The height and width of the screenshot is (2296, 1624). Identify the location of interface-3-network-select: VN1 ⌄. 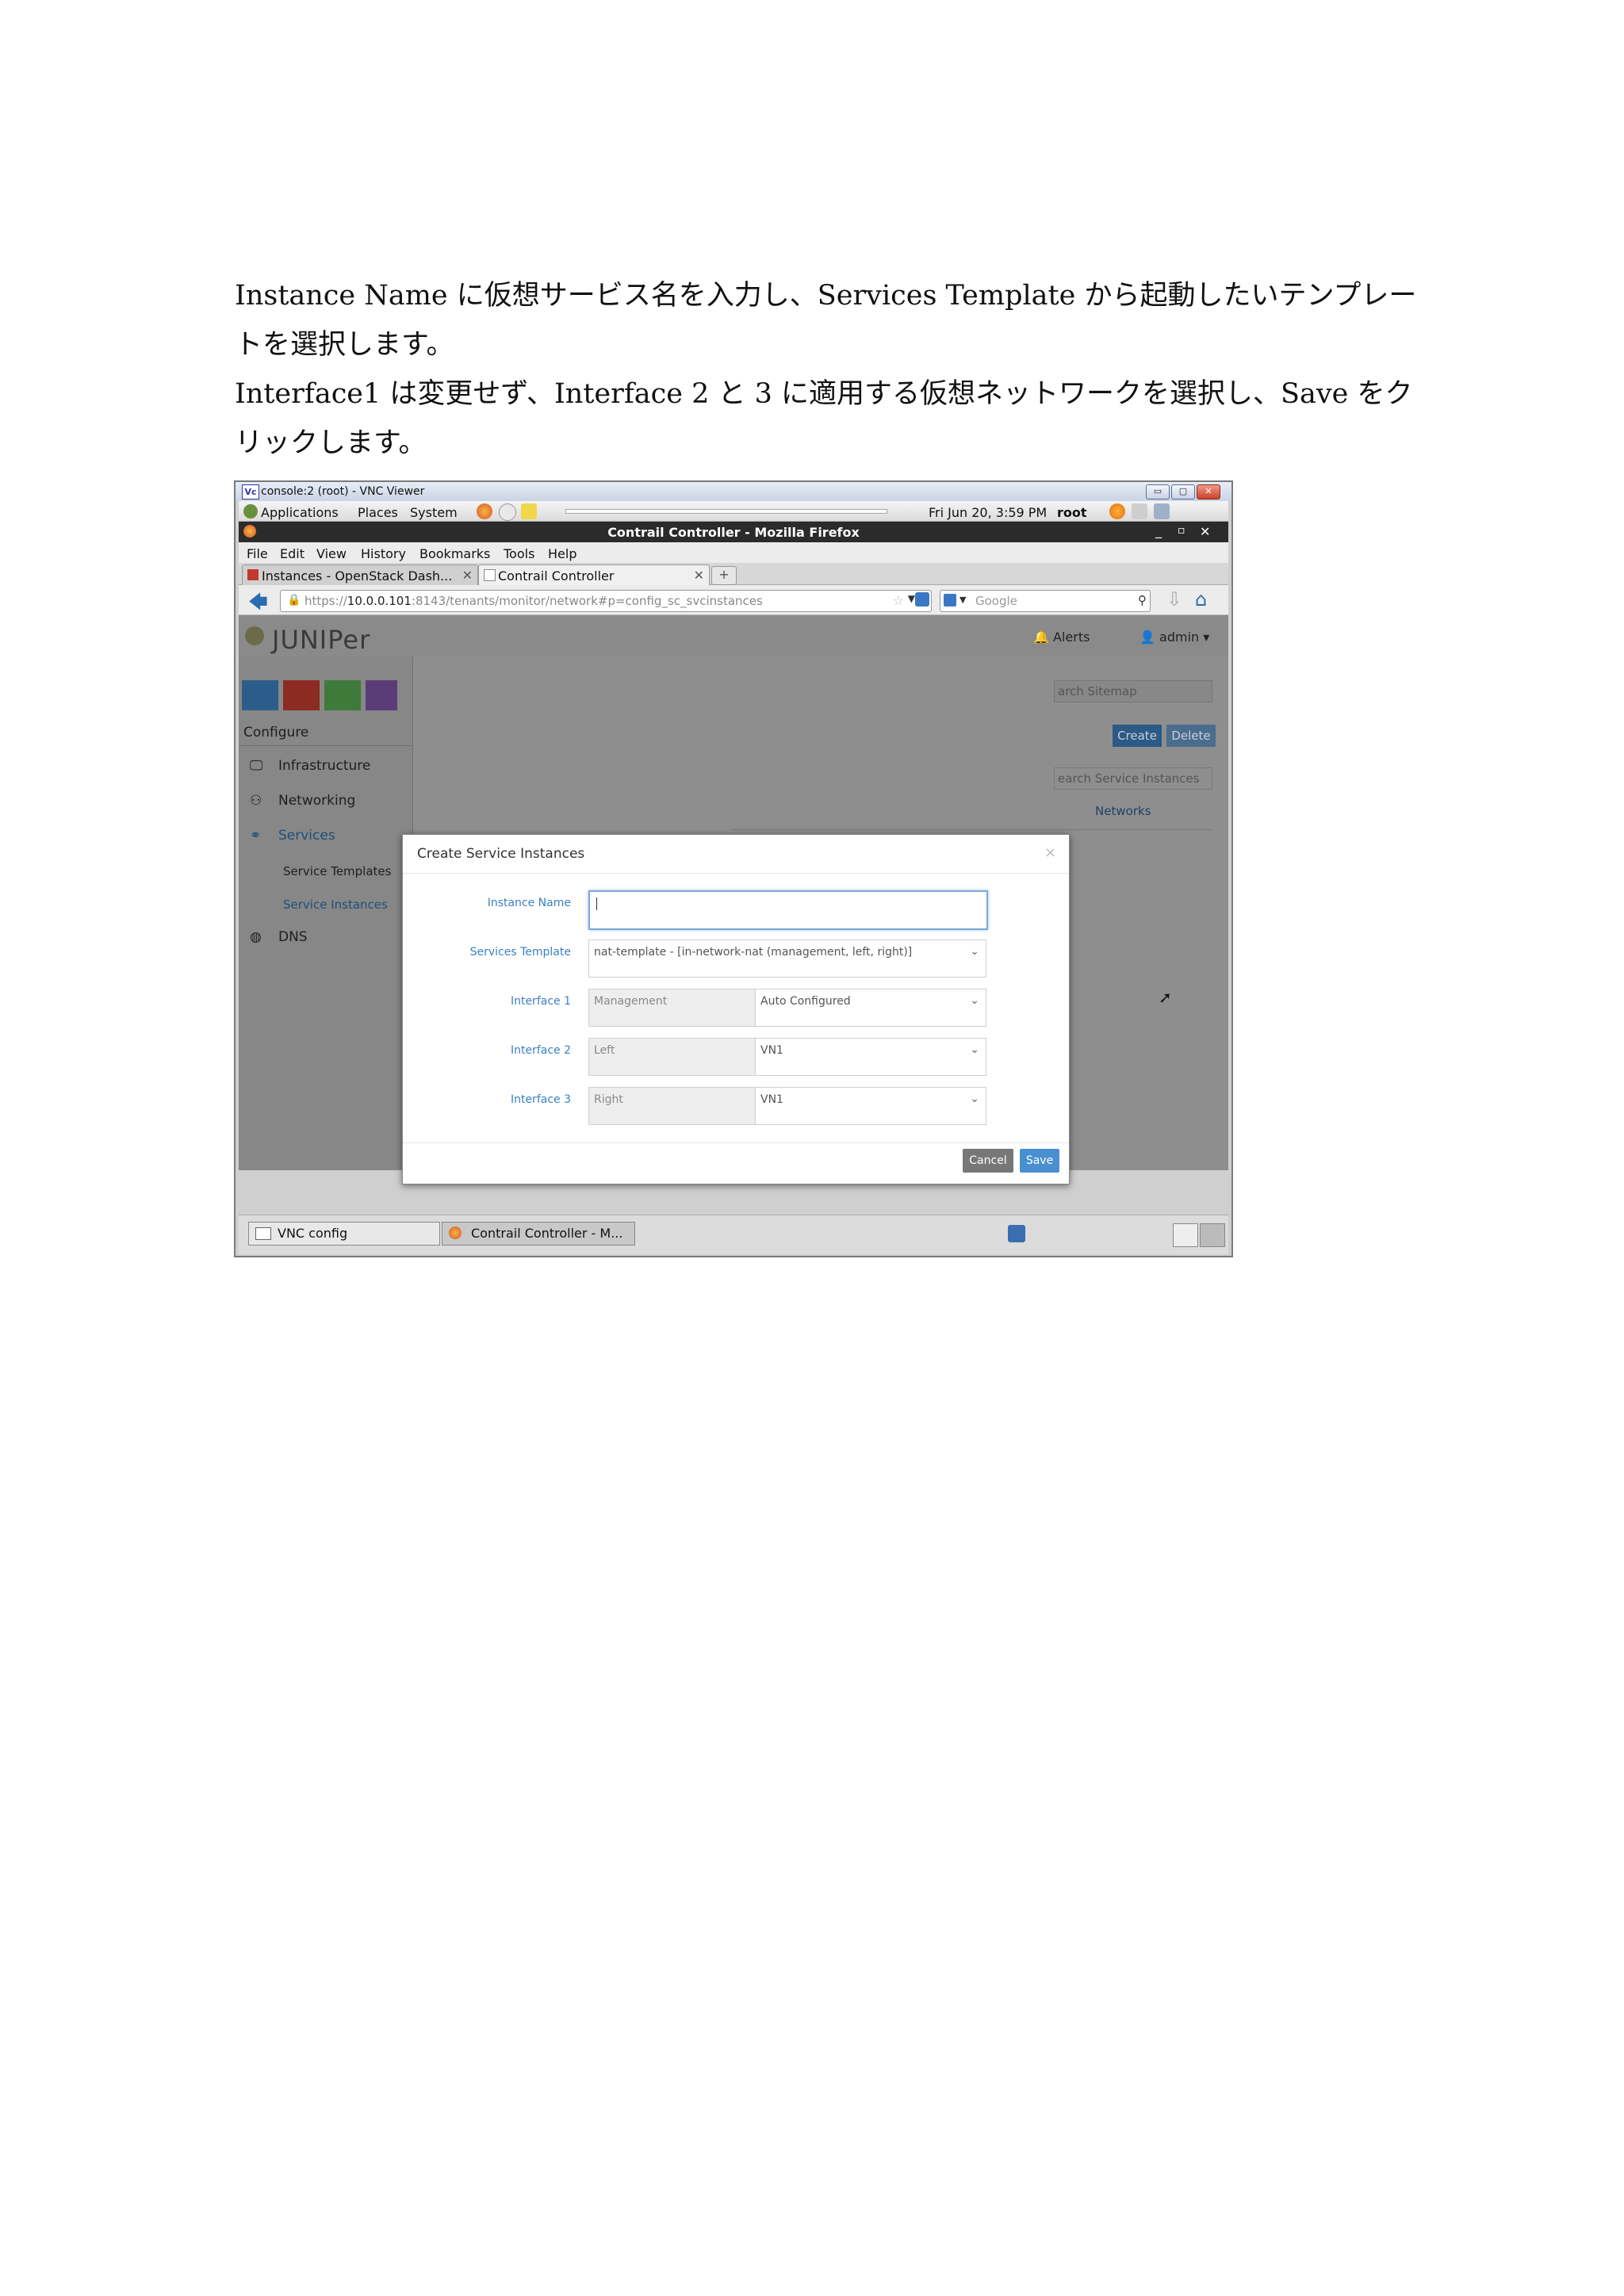
(870, 1106).